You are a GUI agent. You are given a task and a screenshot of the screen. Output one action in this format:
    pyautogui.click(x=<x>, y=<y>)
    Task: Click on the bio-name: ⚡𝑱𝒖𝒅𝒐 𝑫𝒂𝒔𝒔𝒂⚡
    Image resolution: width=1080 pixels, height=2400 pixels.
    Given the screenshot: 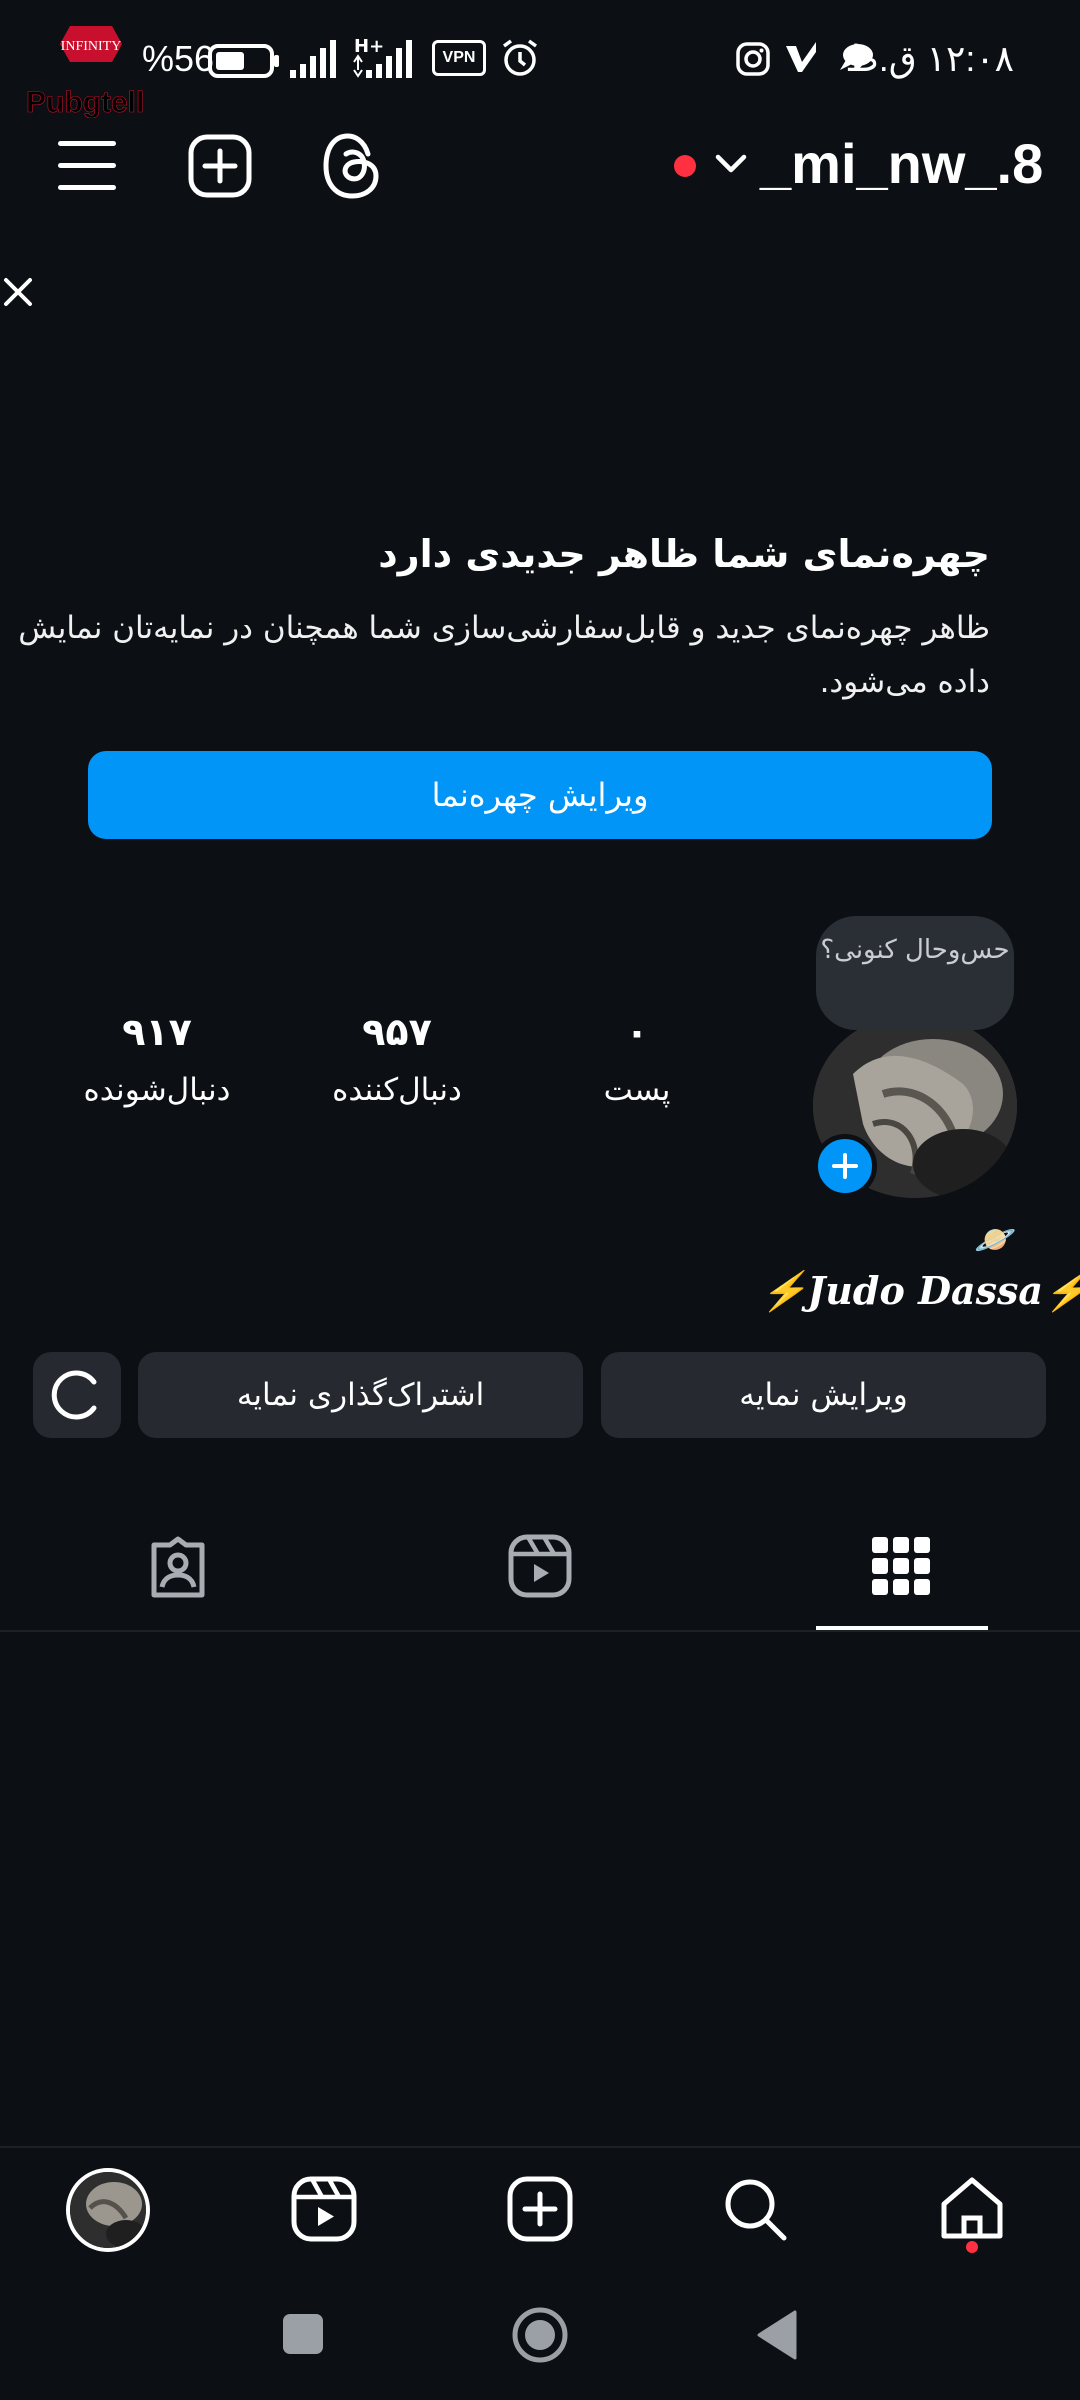 What is the action you would take?
    pyautogui.click(x=920, y=1290)
    